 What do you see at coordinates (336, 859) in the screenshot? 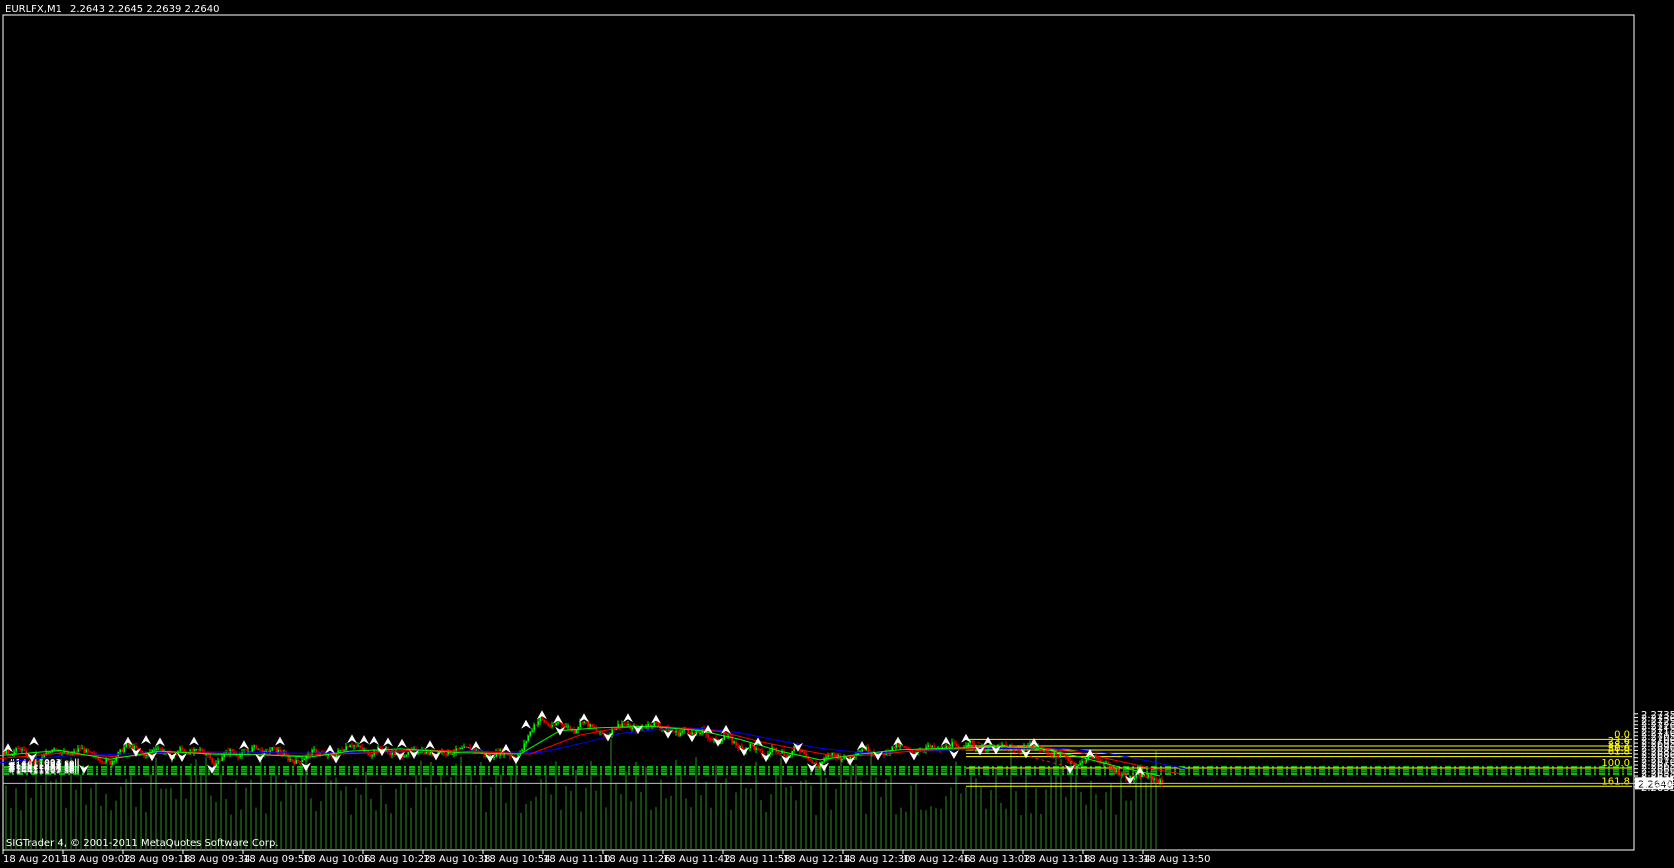
I see `x-tick-label: 18 Aug 10:06` at bounding box center [336, 859].